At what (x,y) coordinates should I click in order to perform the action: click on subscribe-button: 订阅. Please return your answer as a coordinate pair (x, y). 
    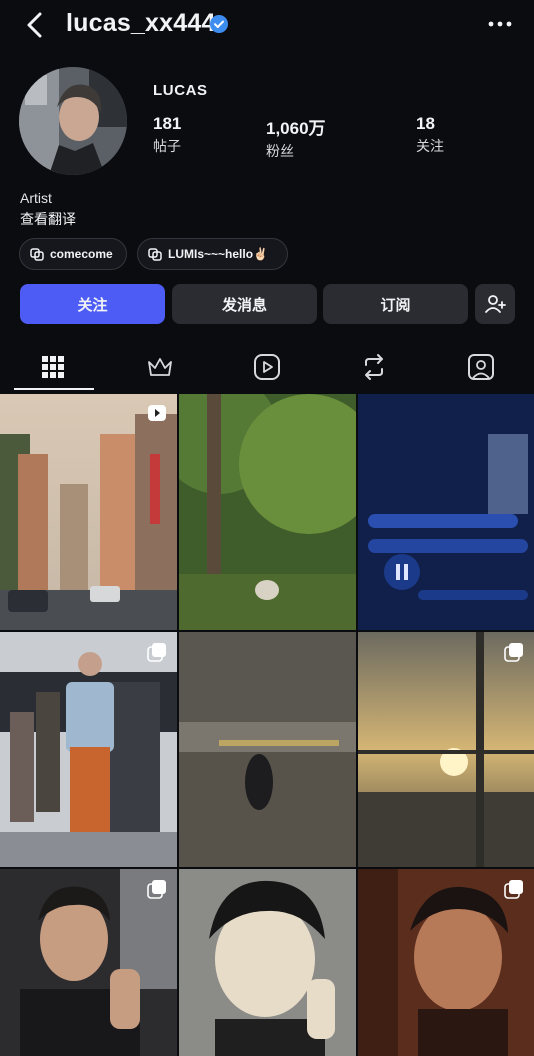
    Looking at the image, I should click on (395, 304).